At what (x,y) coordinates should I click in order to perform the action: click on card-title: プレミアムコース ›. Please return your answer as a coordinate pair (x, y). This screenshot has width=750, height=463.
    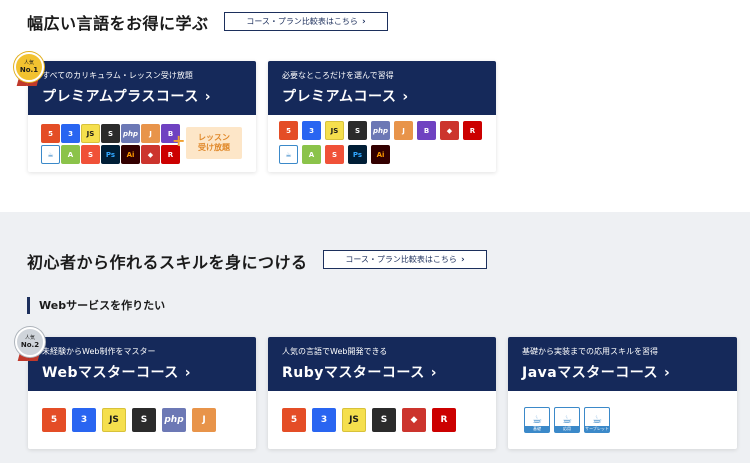
    Looking at the image, I should click on (383, 96).